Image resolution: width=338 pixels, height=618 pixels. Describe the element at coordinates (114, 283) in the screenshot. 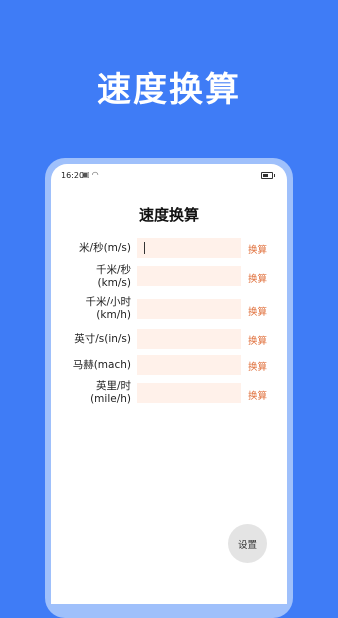

I see `unit-label-line2: (km/s)` at that location.